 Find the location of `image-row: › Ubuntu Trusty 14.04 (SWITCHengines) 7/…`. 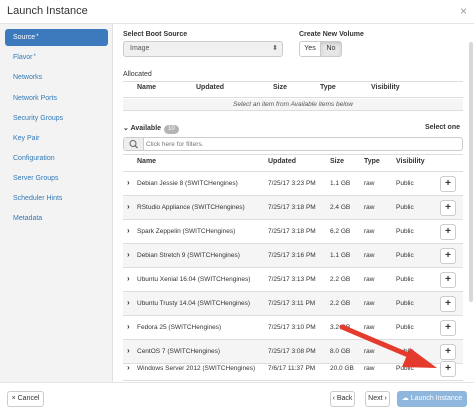

image-row: › Ubuntu Trusty 14.04 (SWITCHengines) 7/… is located at coordinates (293, 304).